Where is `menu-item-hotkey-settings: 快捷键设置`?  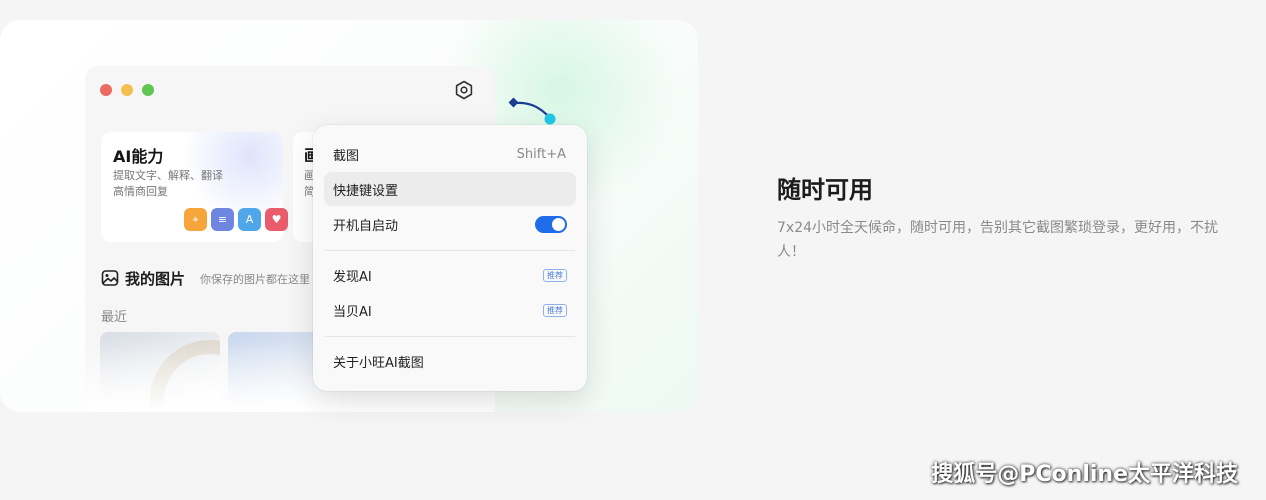
menu-item-hotkey-settings: 快捷键设置 is located at coordinates (450, 189).